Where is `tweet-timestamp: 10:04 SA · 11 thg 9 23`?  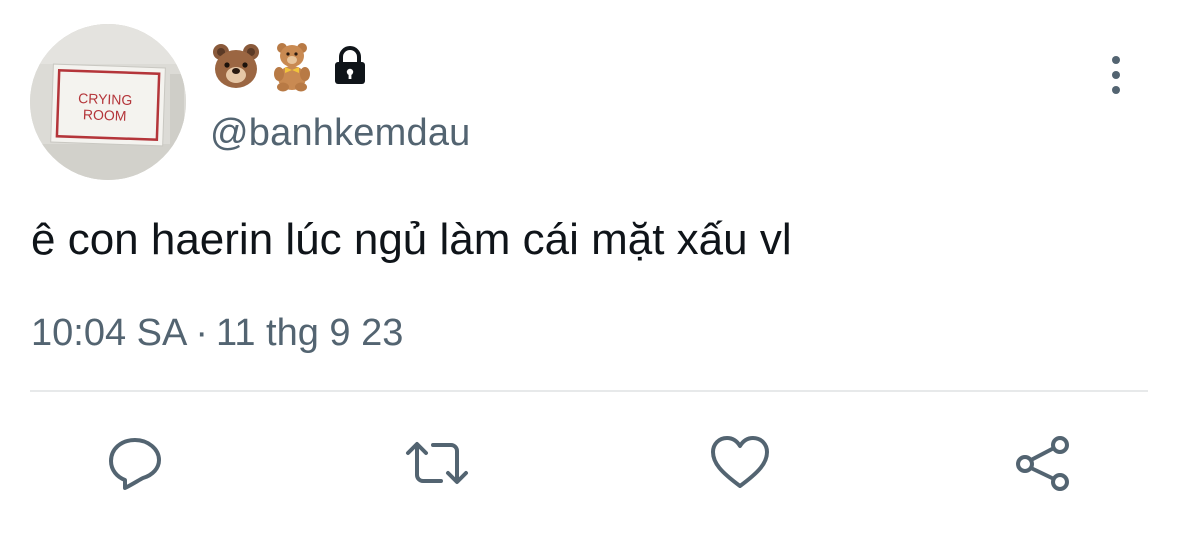
tweet-timestamp: 10:04 SA · 11 thg 9 23 is located at coordinates (217, 333).